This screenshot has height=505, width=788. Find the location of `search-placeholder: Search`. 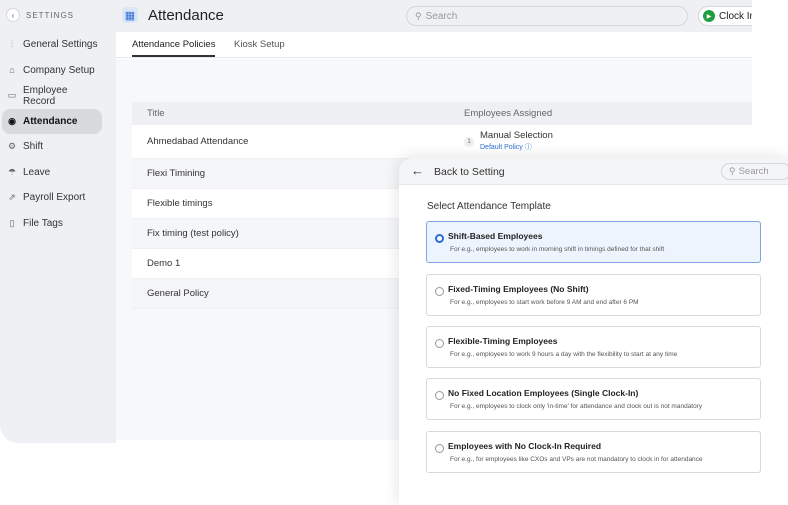

search-placeholder: Search is located at coordinates (441, 16).